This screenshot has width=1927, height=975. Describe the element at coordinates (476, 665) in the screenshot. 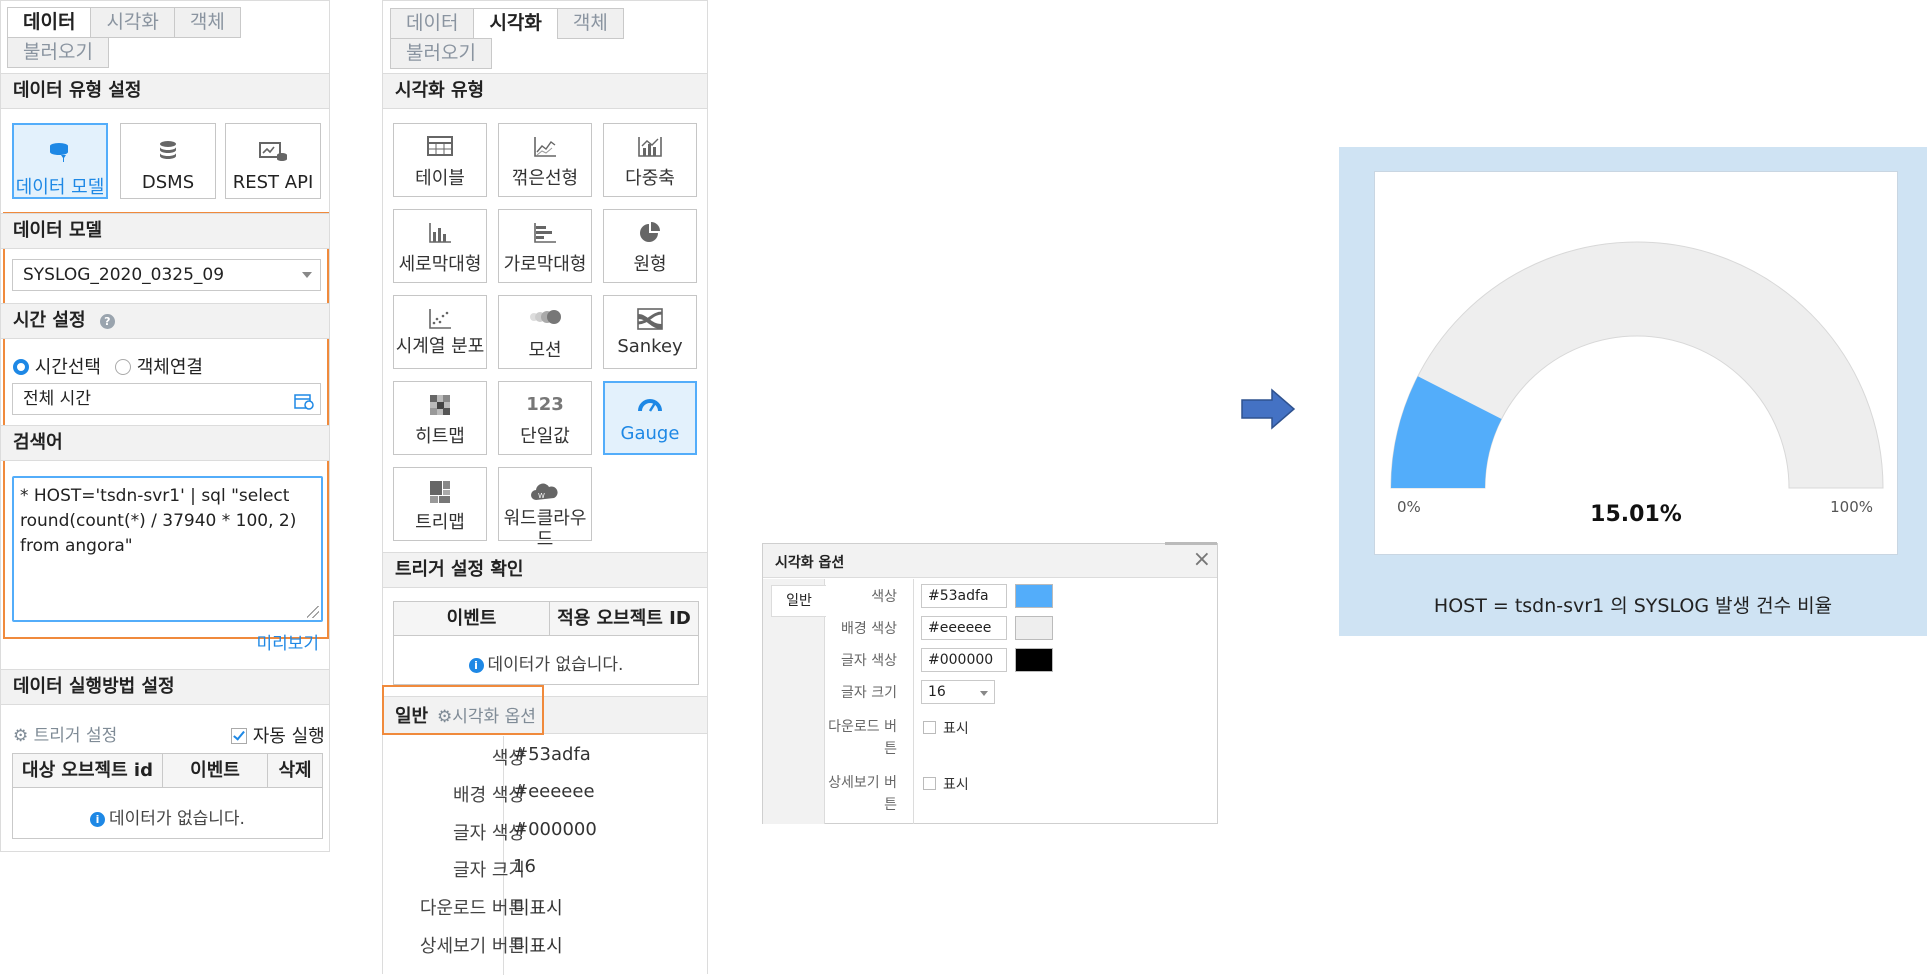

I see `info-icon: i` at that location.